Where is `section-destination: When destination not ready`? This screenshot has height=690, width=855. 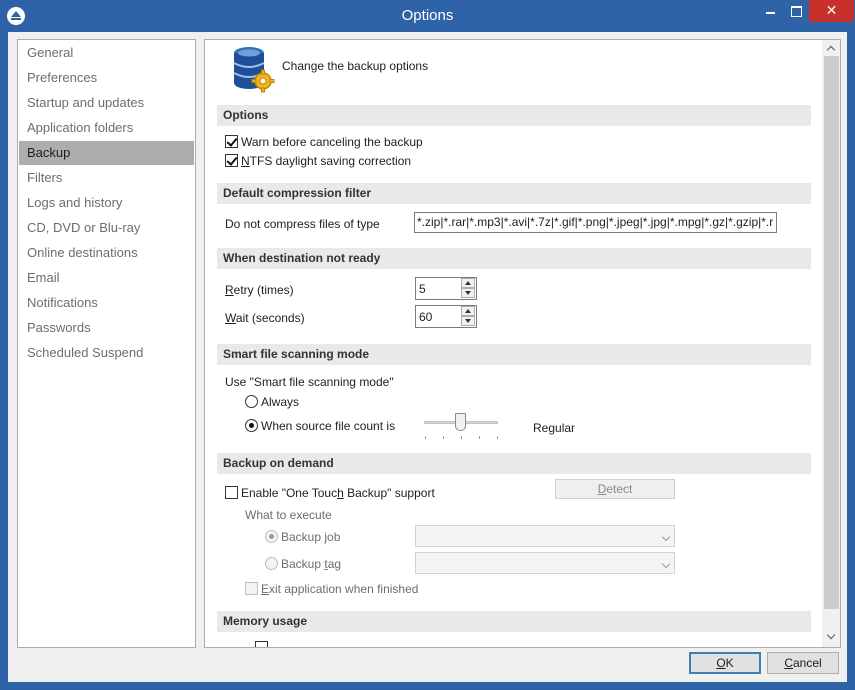 section-destination: When destination not ready is located at coordinates (514, 258).